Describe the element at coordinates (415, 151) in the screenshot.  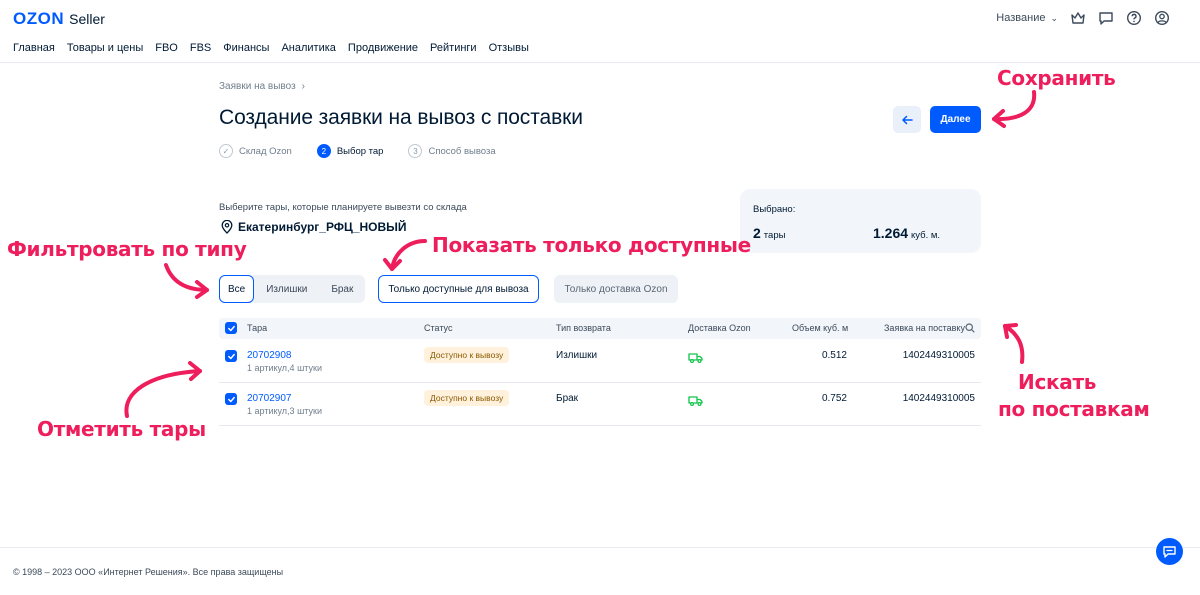
I see `step-number: 3` at that location.